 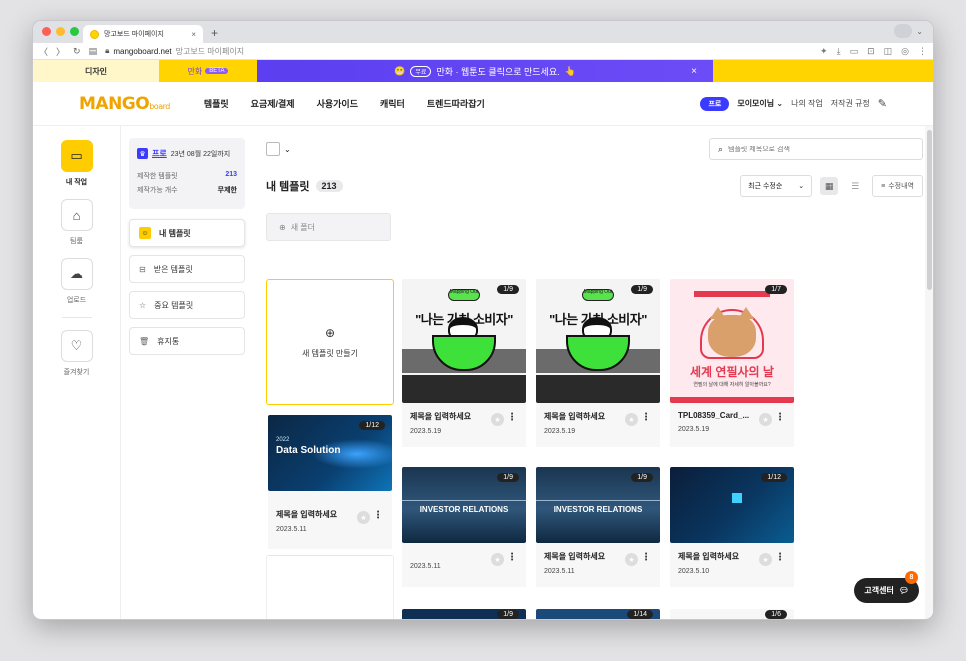 I want to click on maximize-window-button, so click(x=74, y=31).